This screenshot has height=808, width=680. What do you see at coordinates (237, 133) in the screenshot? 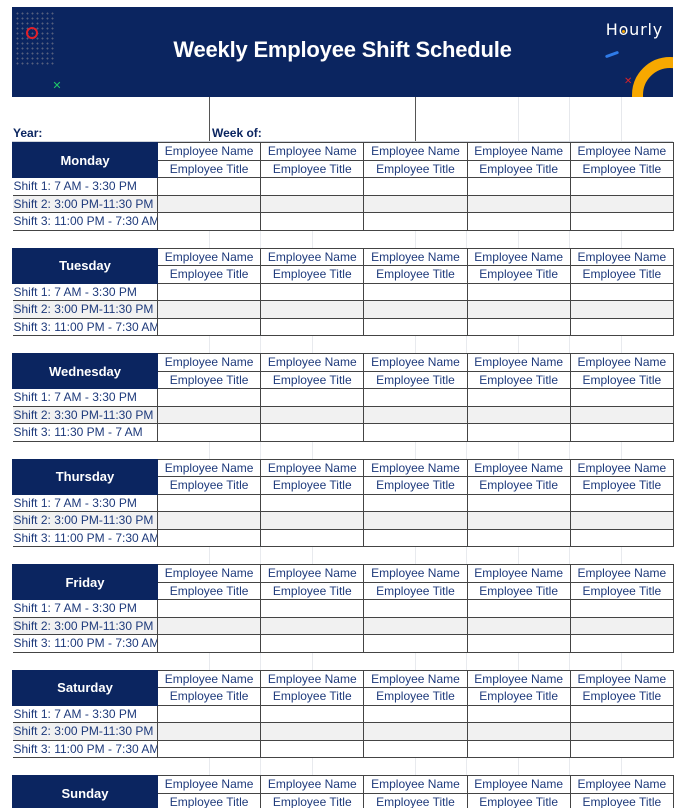
I see `week-of-field-label: Week of:` at bounding box center [237, 133].